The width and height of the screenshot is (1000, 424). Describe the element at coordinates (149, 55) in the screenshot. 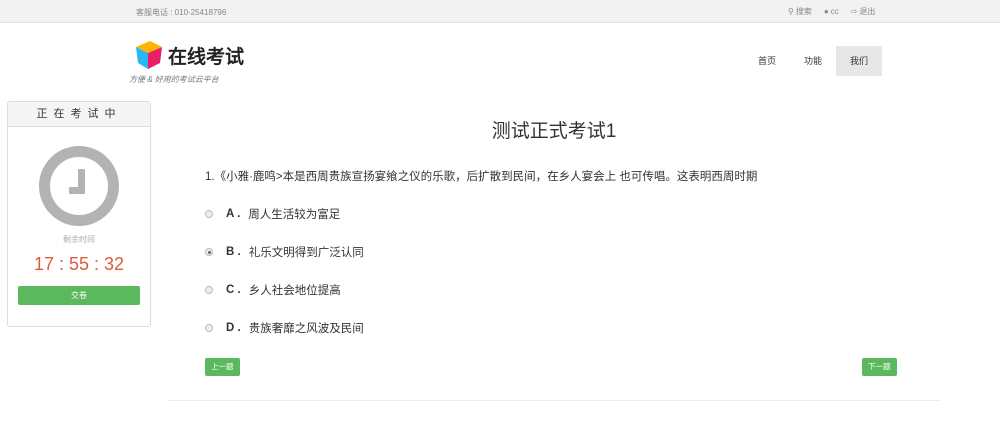

I see `logo-icon` at that location.